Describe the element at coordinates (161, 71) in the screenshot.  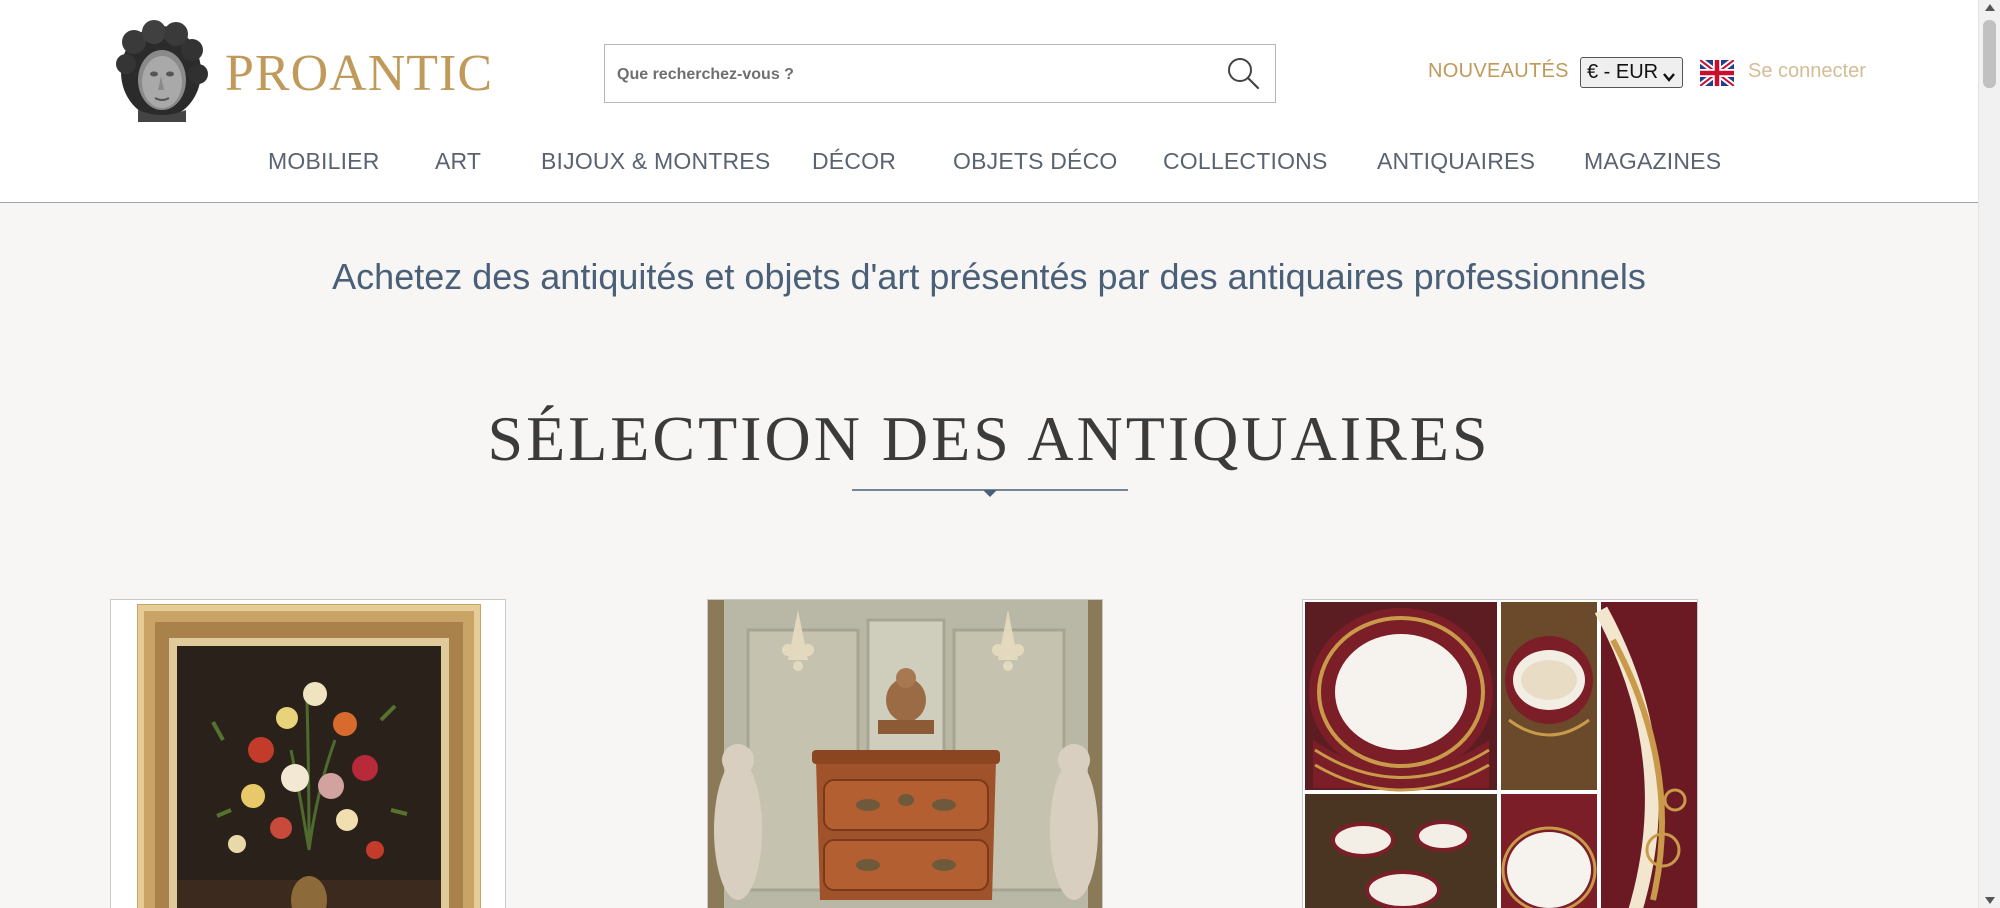
I see `antique-bust-logo-icon` at that location.